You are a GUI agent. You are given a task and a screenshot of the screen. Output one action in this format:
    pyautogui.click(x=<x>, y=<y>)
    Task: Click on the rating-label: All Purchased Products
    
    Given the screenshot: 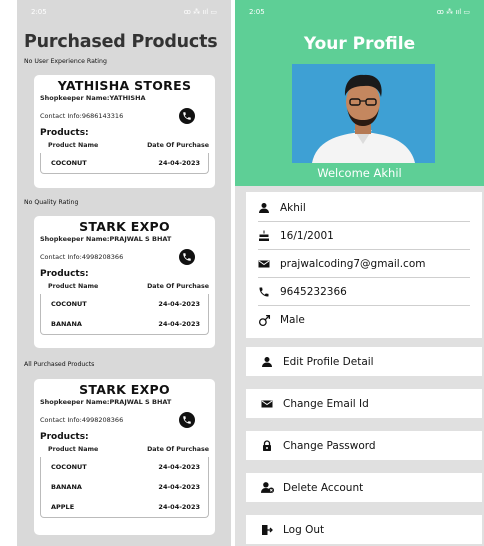 What is the action you would take?
    pyautogui.click(x=59, y=364)
    